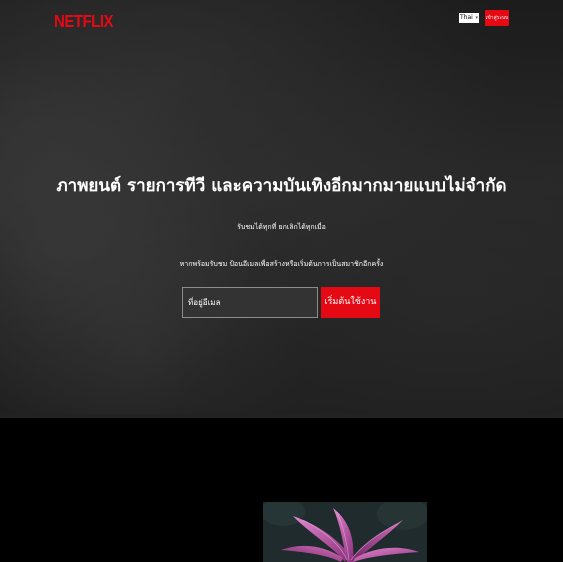 This screenshot has height=562, width=563. What do you see at coordinates (84, 22) in the screenshot?
I see `netflix-logo: NETFLIX` at bounding box center [84, 22].